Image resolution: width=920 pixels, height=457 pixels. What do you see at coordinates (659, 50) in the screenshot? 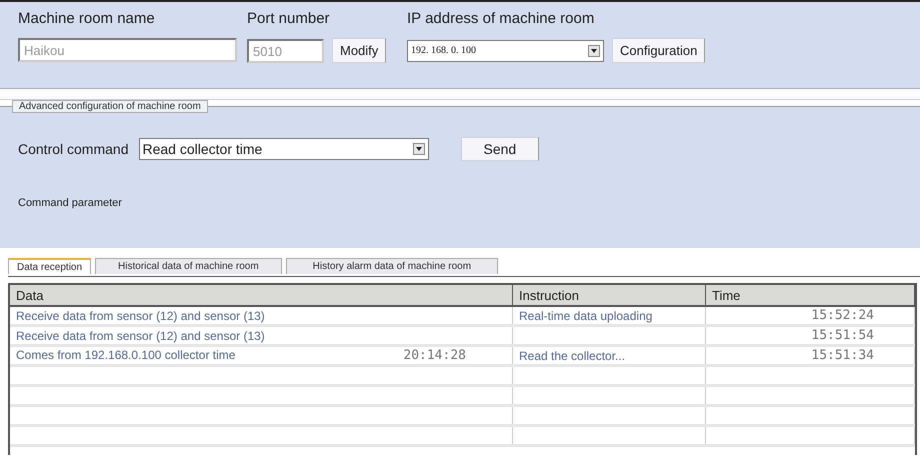
I see `configuration-button: Configuration` at bounding box center [659, 50].